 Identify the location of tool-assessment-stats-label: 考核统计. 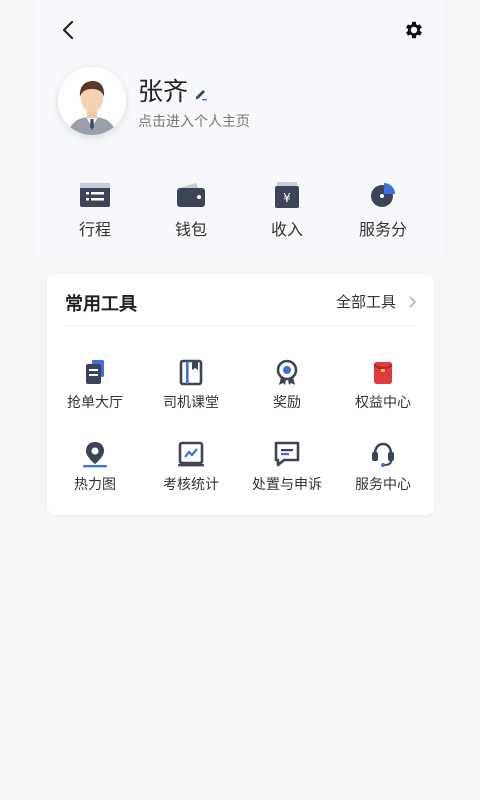
(191, 485).